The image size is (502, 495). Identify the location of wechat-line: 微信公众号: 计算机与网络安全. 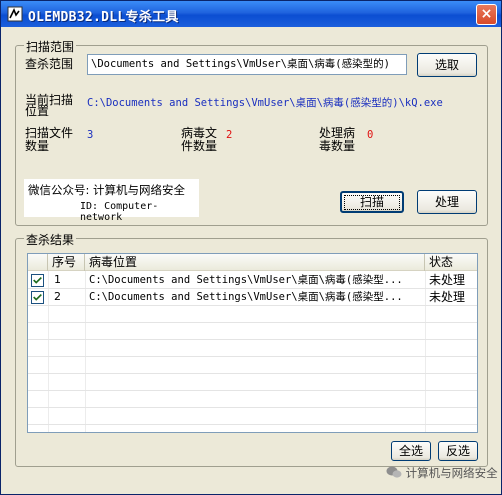
(107, 190).